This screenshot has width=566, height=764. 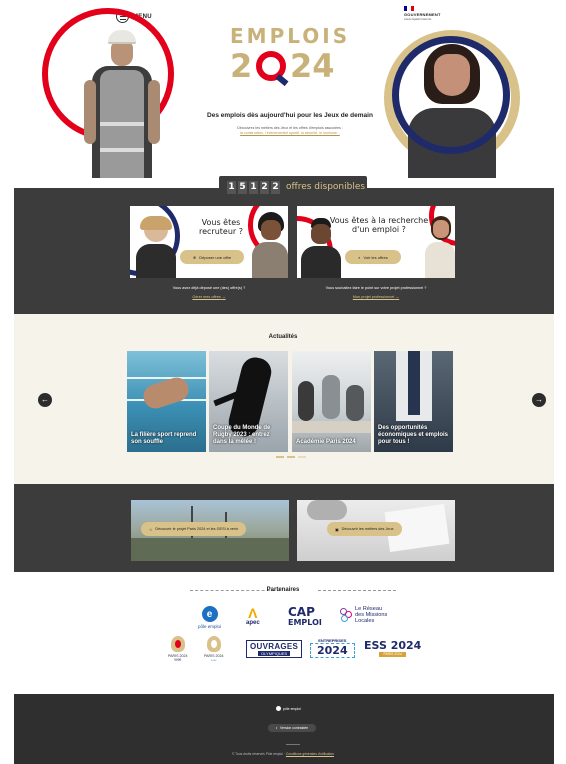 What do you see at coordinates (305, 622) in the screenshot?
I see `emploi-label: EMPLOI` at bounding box center [305, 622].